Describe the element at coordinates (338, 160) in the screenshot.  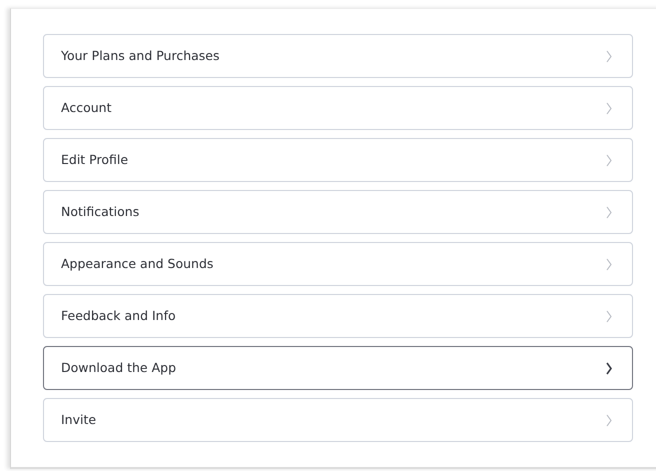
I see `menu-item: Edit Profile` at that location.